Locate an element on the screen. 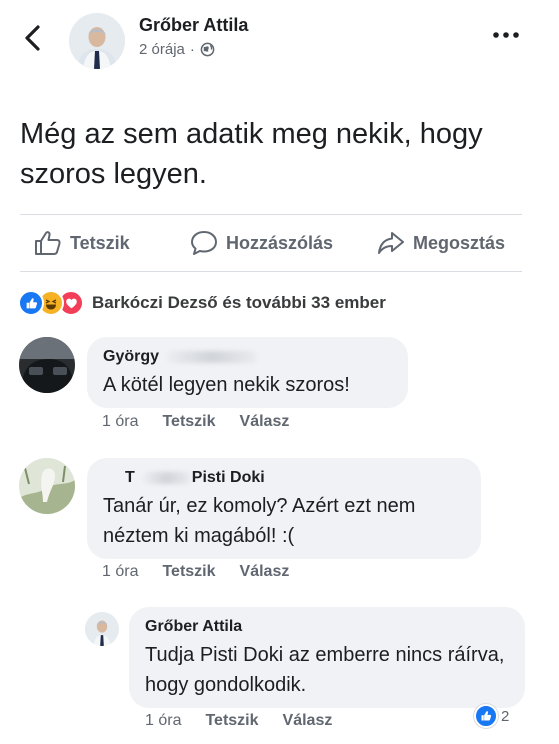  thumbs-up-icon is located at coordinates (48, 243).